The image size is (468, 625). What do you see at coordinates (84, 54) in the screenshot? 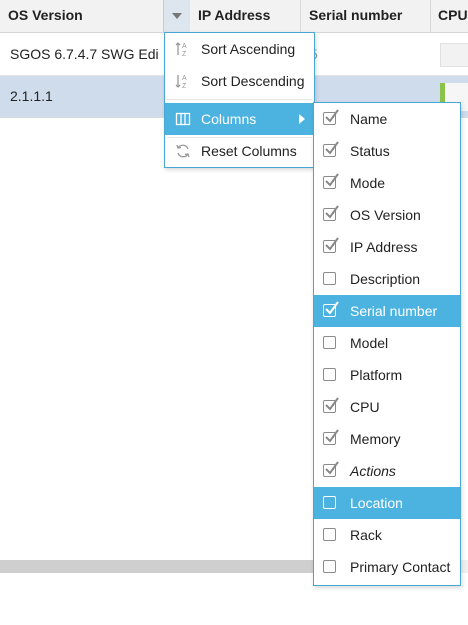
I see `os-version-cell: SGOS 6.7.4.7 SWG Edi` at bounding box center [84, 54].